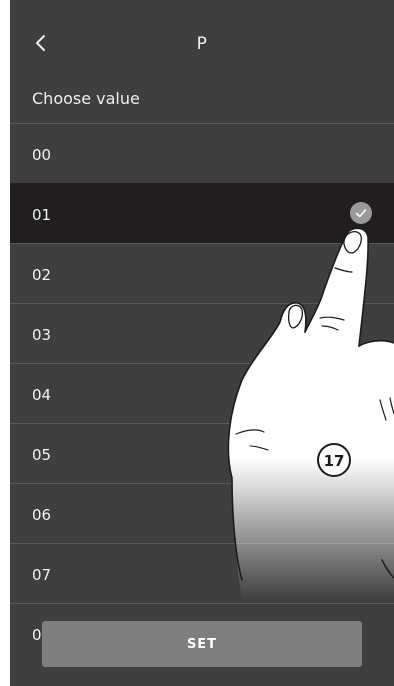 This screenshot has width=394, height=686. Describe the element at coordinates (202, 213) in the screenshot. I see `list-item-01: 01` at that location.